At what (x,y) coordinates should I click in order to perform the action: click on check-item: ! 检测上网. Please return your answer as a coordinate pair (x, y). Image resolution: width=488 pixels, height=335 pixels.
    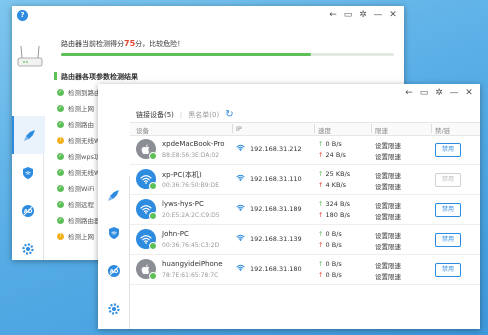
    Looking at the image, I should click on (75, 236).